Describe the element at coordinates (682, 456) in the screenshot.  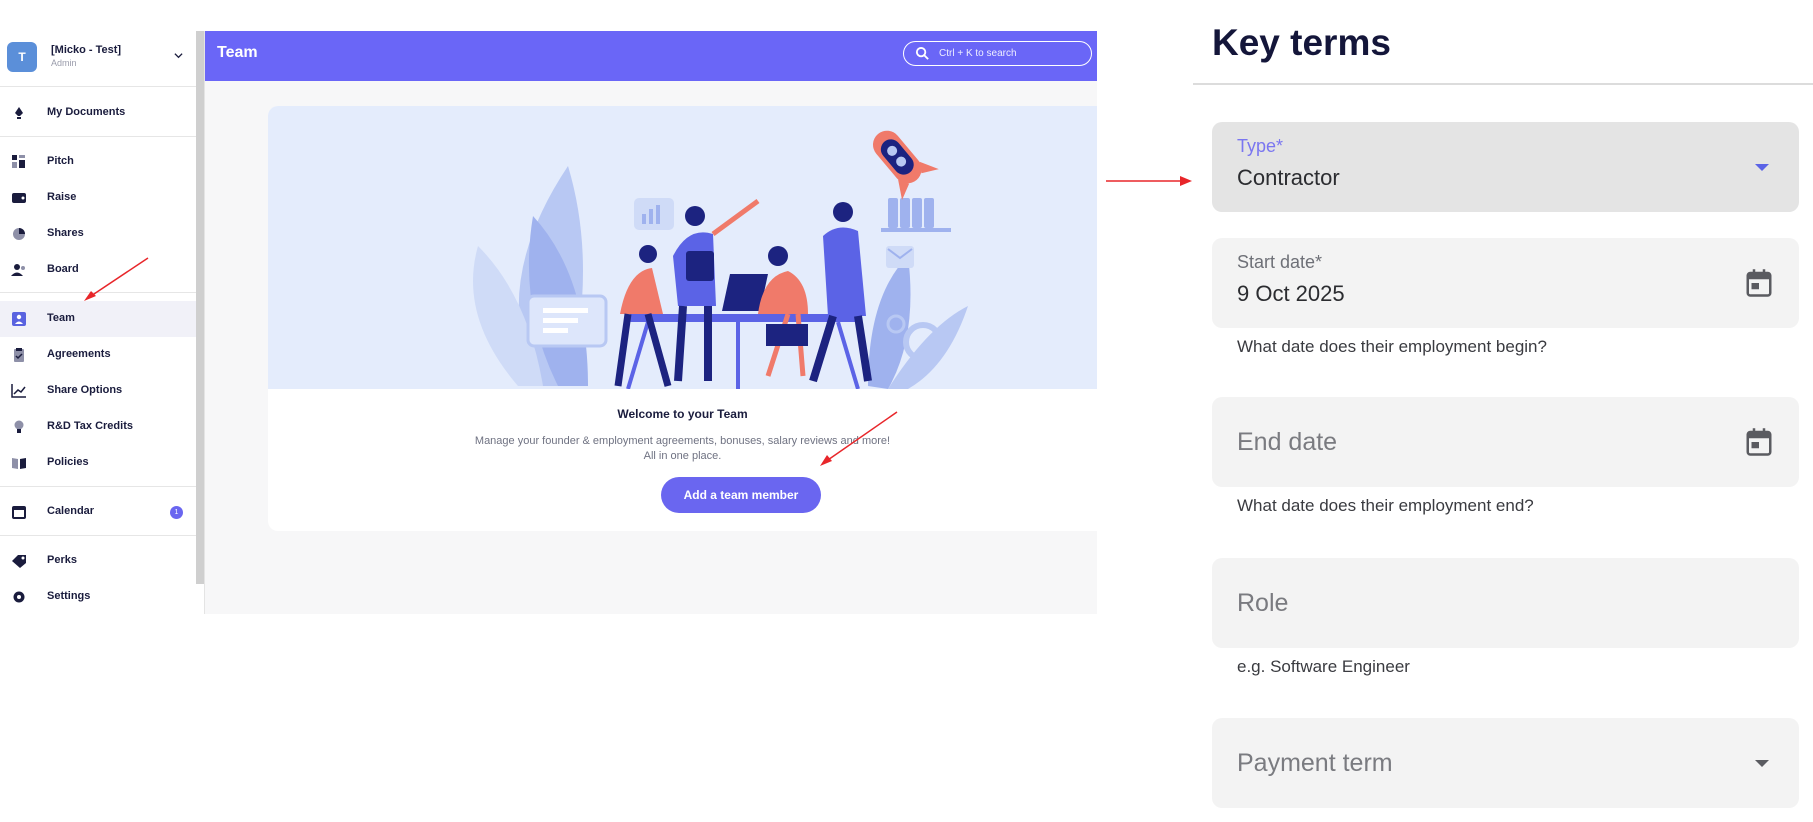
I see `empty-state-description-2: All in one place.` at that location.